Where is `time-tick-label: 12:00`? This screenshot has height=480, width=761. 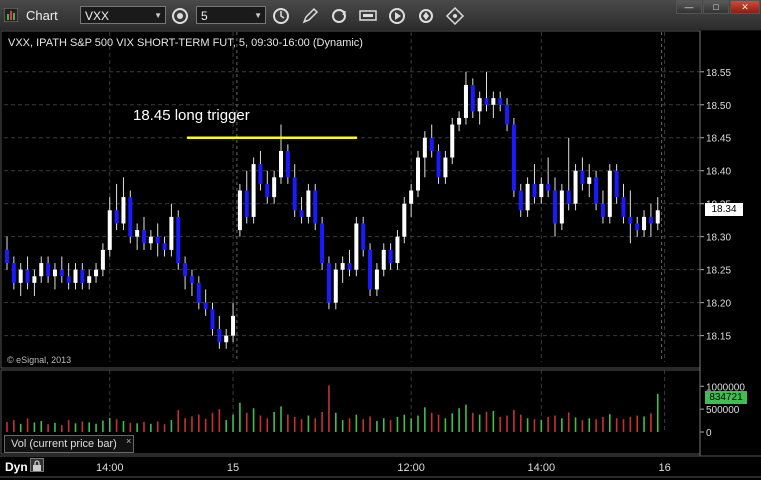 time-tick-label: 12:00 is located at coordinates (411, 468).